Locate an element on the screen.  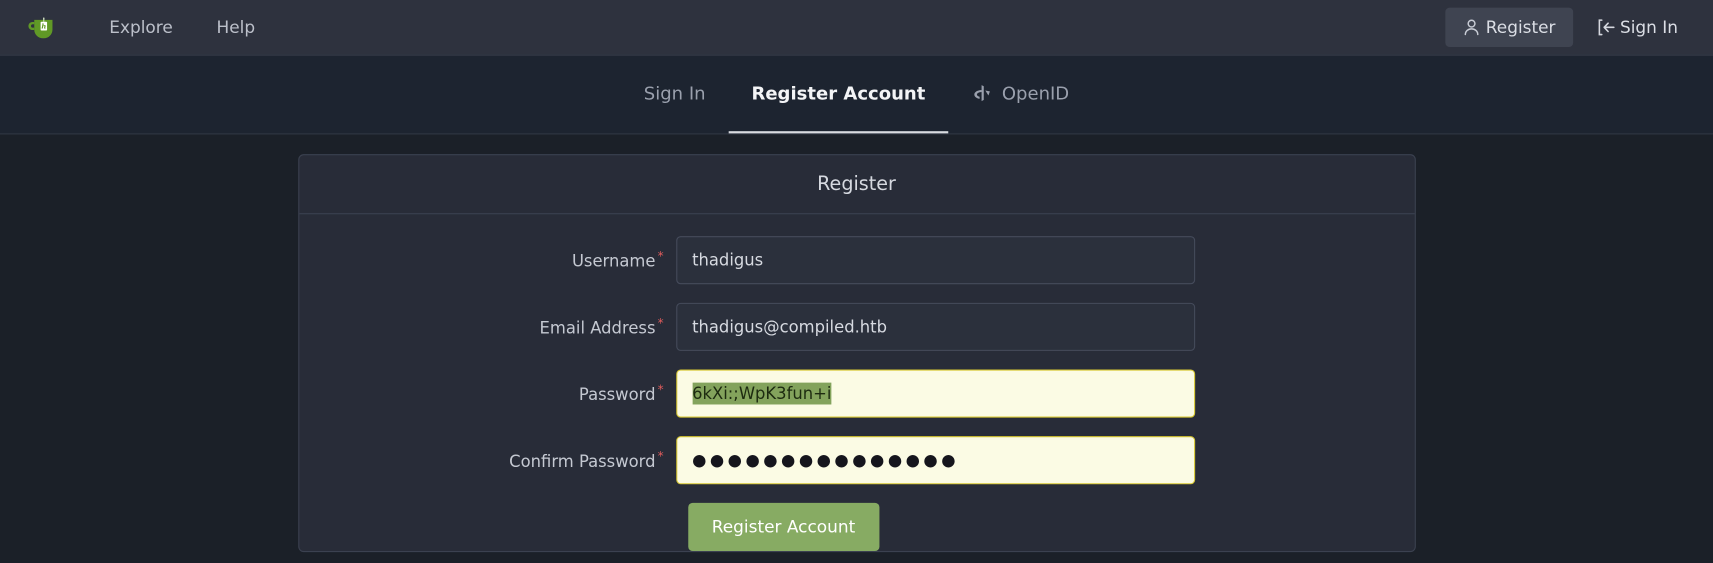
email-address-label: Email Address * is located at coordinates (487, 327).